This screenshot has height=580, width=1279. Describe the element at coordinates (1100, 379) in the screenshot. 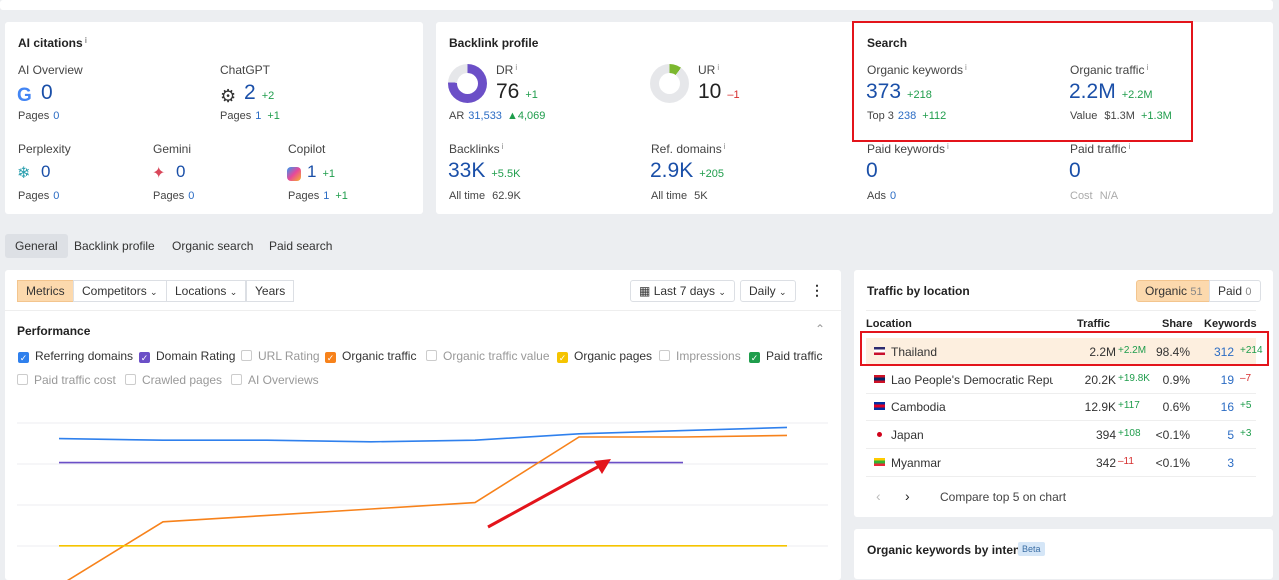

I see `traffic-value: 20.2K` at that location.